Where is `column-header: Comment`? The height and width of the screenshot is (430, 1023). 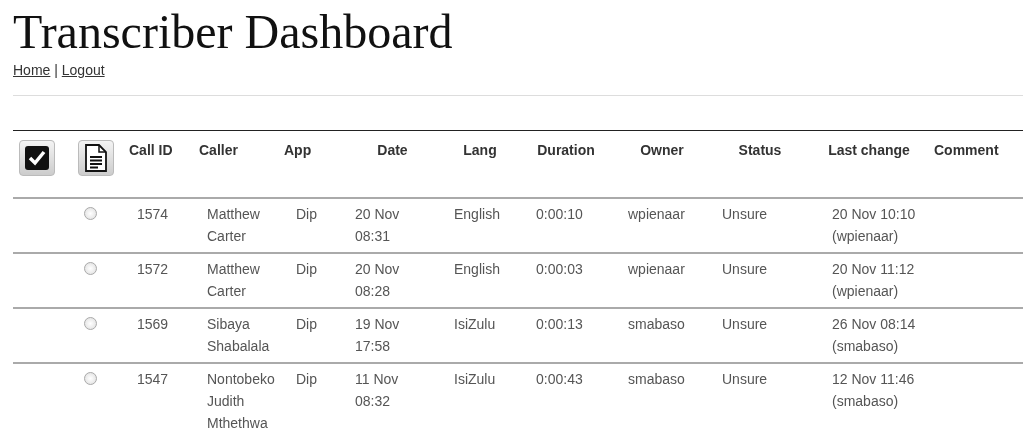 column-header: Comment is located at coordinates (966, 150).